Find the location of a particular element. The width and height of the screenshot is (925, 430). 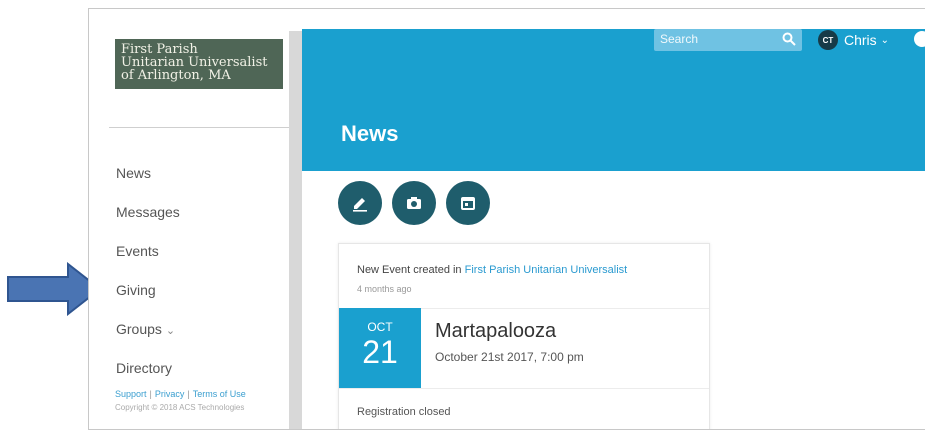

event-date-badge: OCT 21 is located at coordinates (380, 348).